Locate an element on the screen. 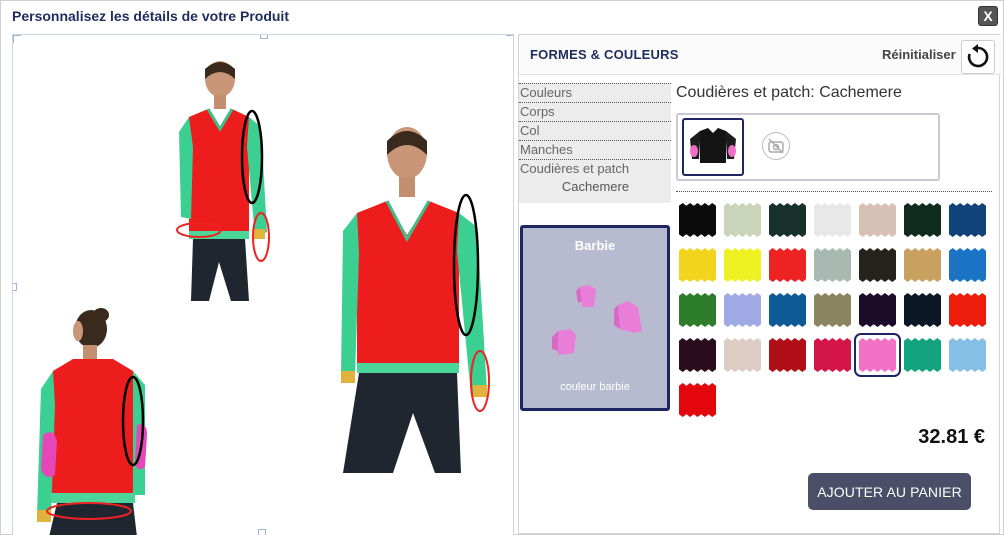 Image resolution: width=1004 pixels, height=535 pixels. reset-button is located at coordinates (978, 57).